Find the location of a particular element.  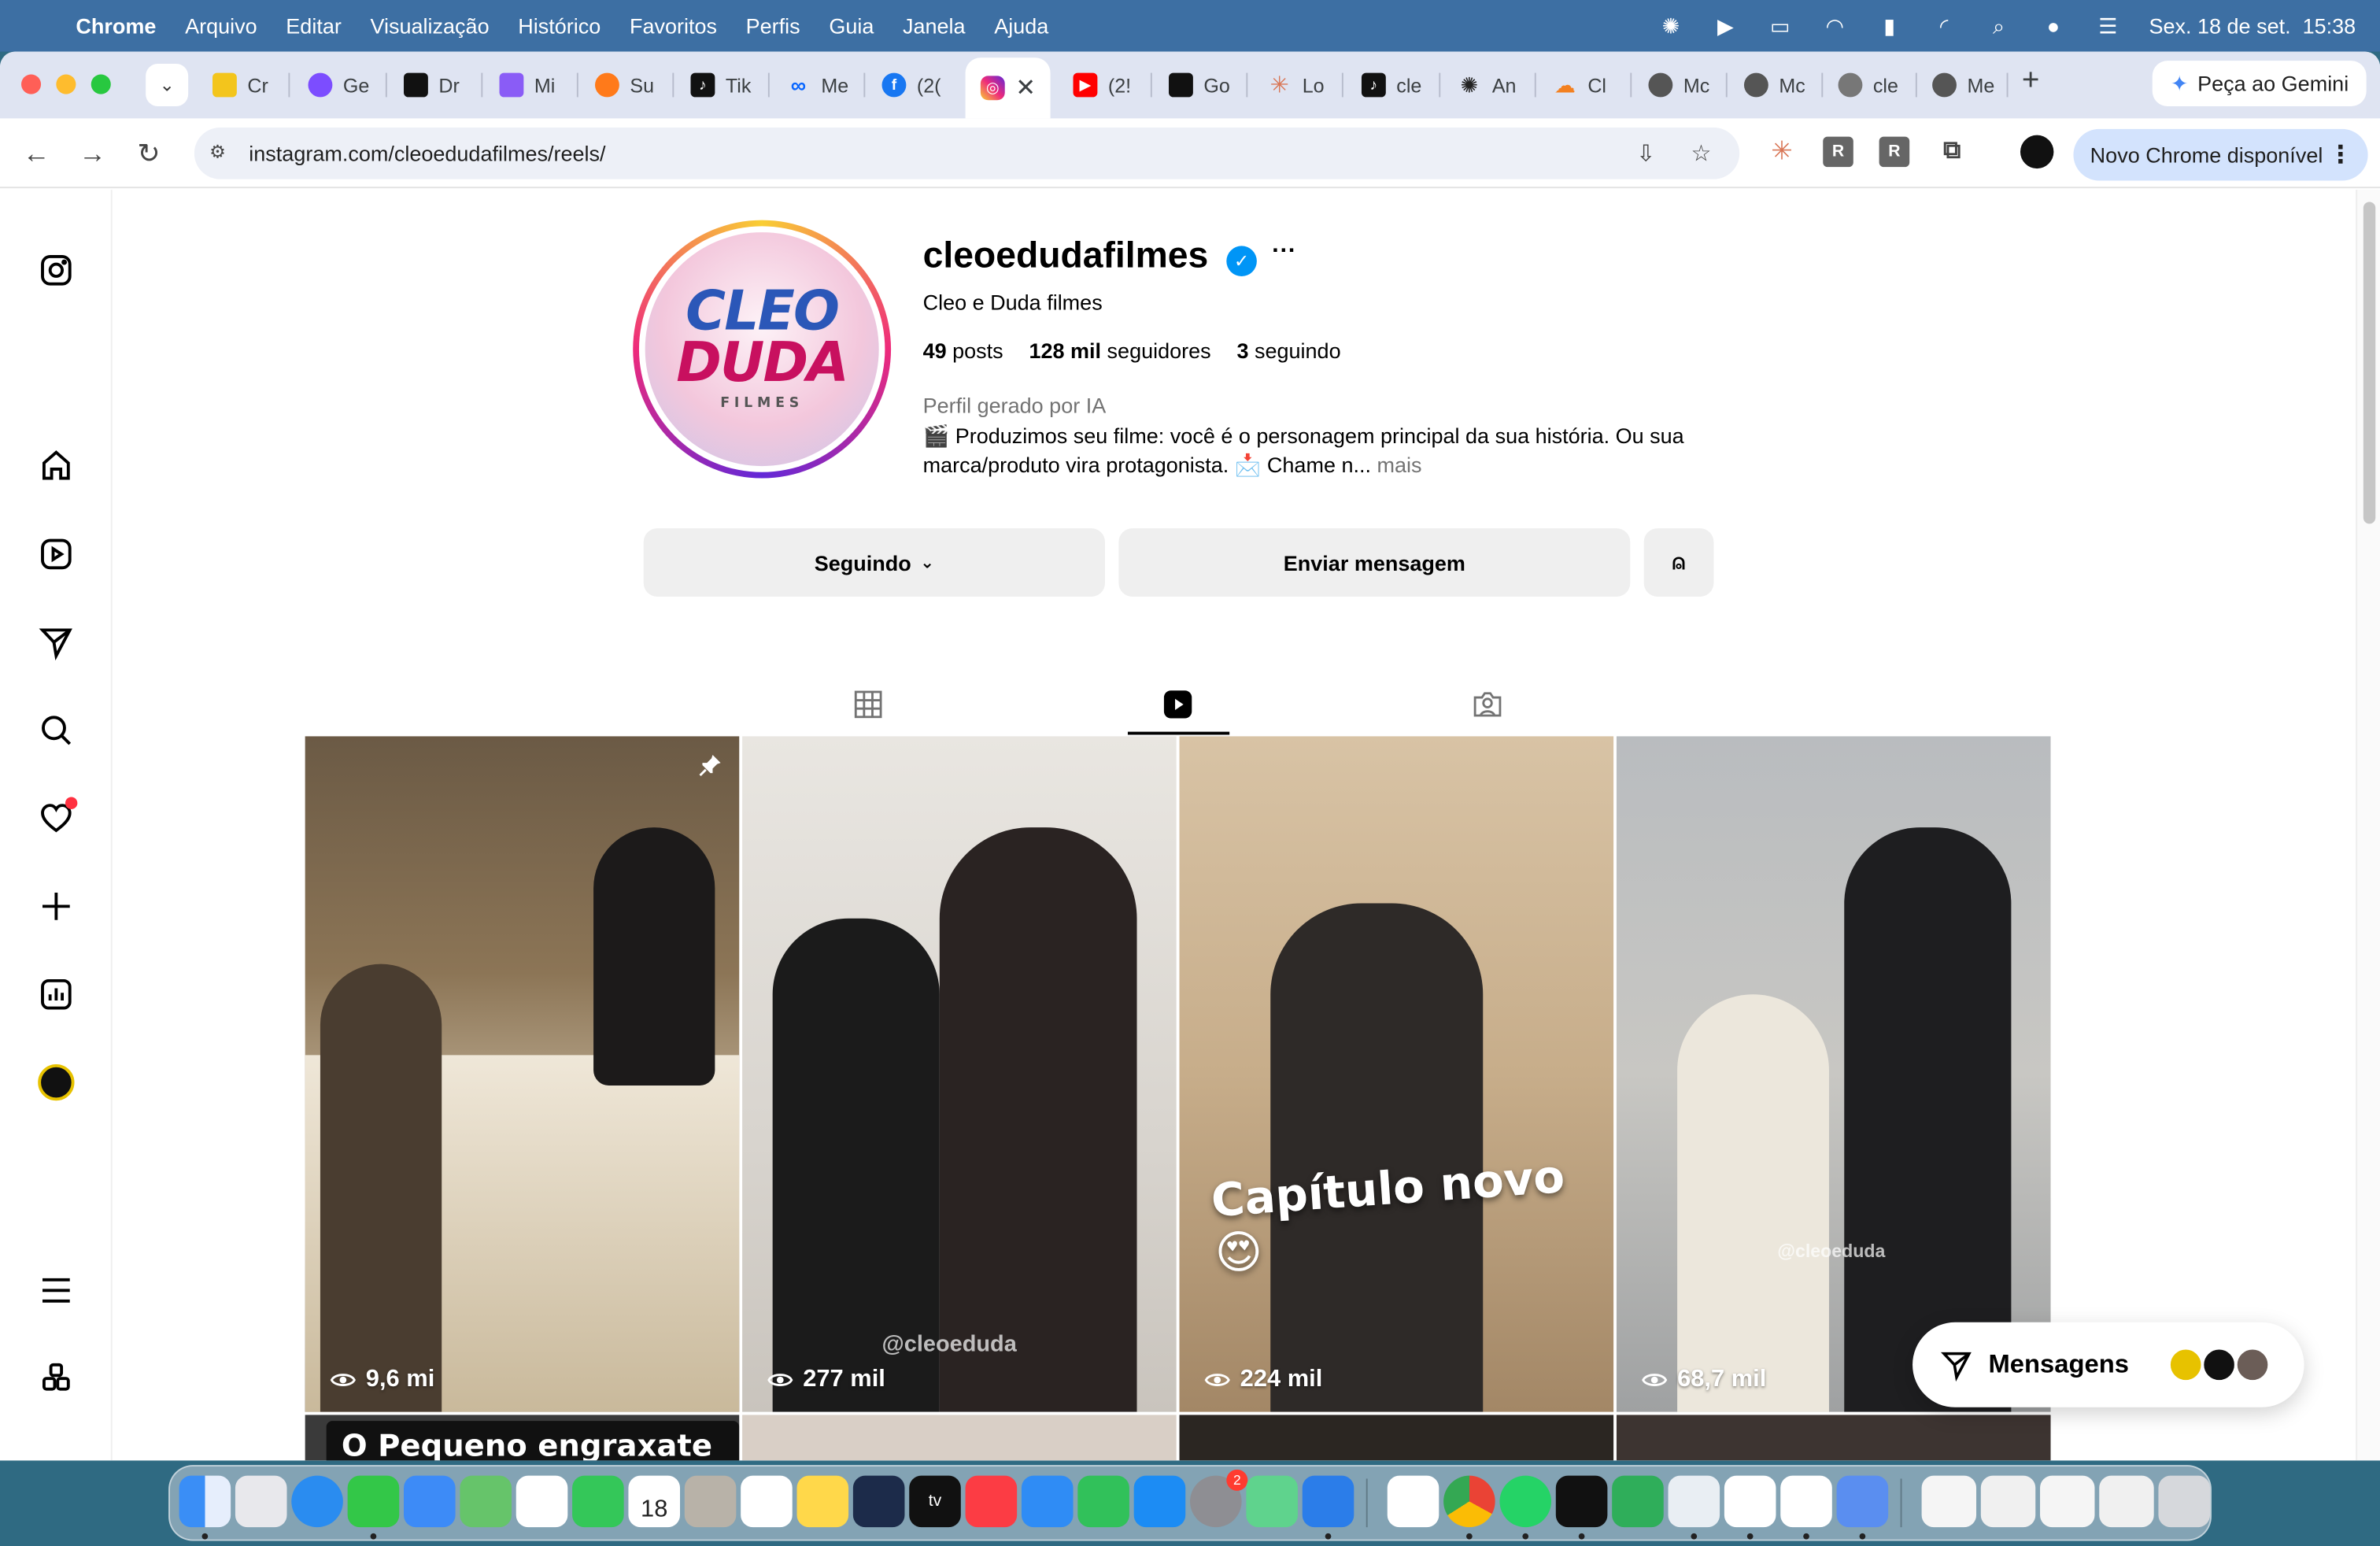

page-scrollbar is located at coordinates (2368, 825).